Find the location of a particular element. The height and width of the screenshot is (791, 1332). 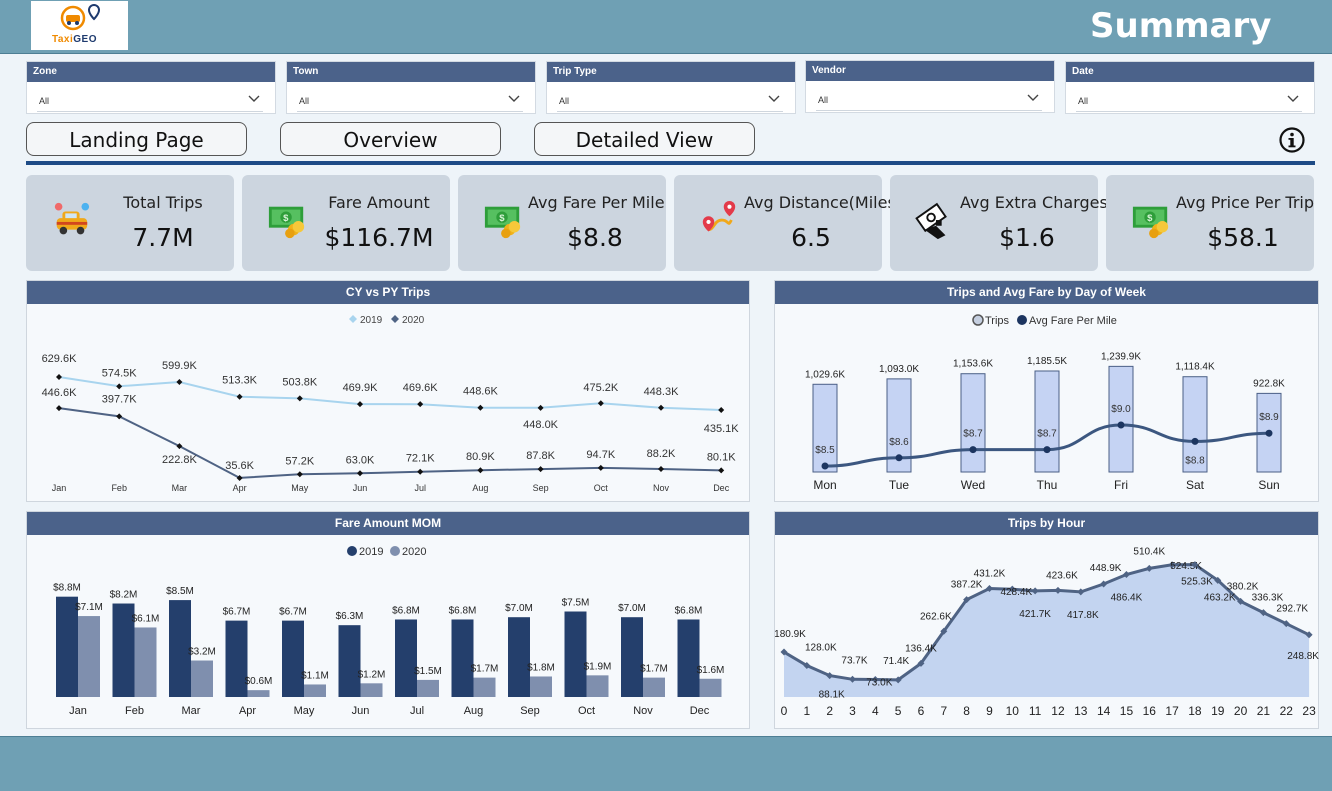

data-label-2020: $1.1M is located at coordinates (315, 675).